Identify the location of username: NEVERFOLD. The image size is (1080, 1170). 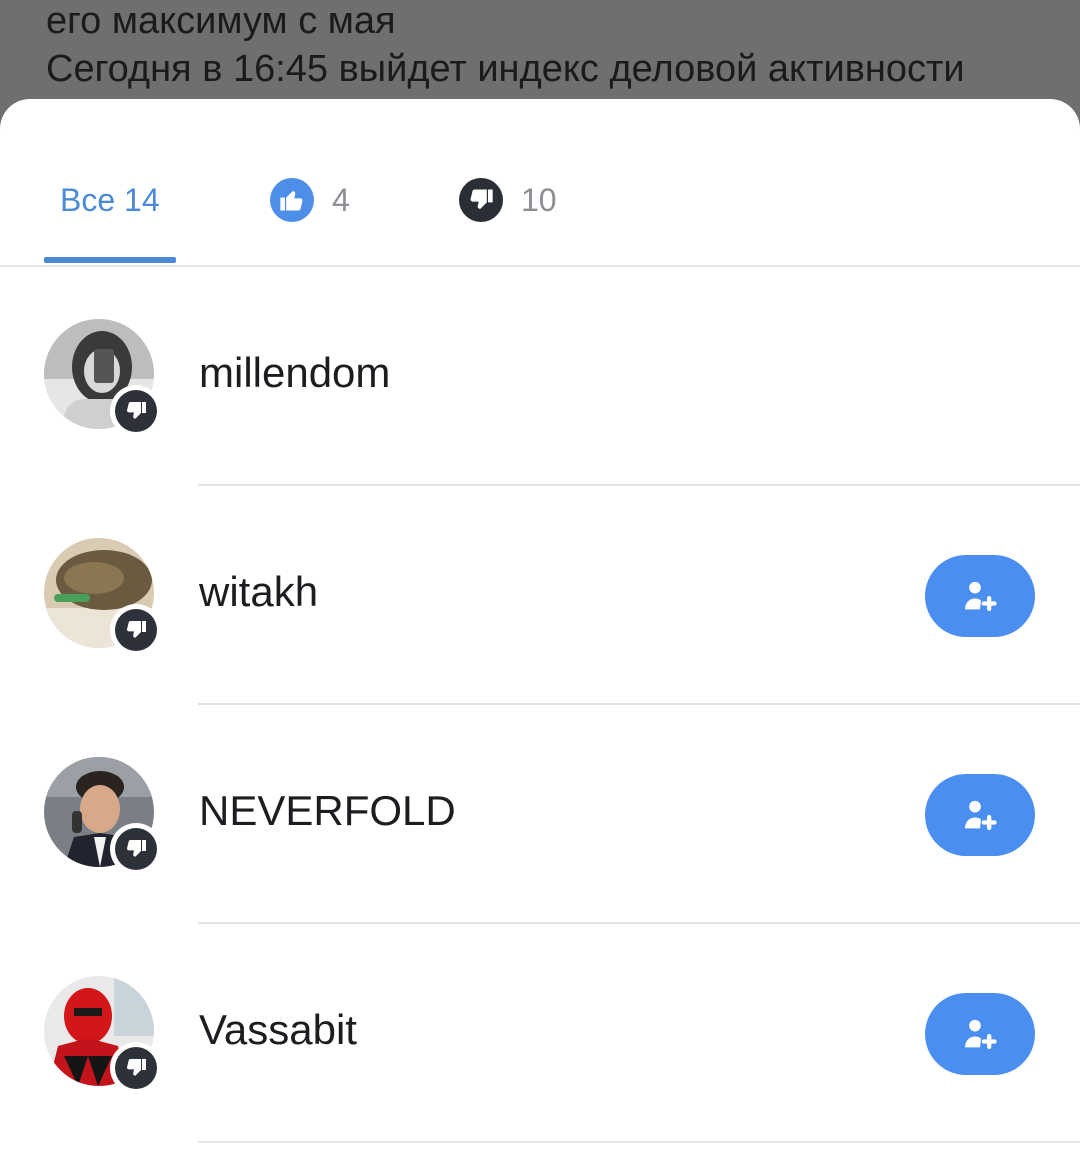
(327, 811).